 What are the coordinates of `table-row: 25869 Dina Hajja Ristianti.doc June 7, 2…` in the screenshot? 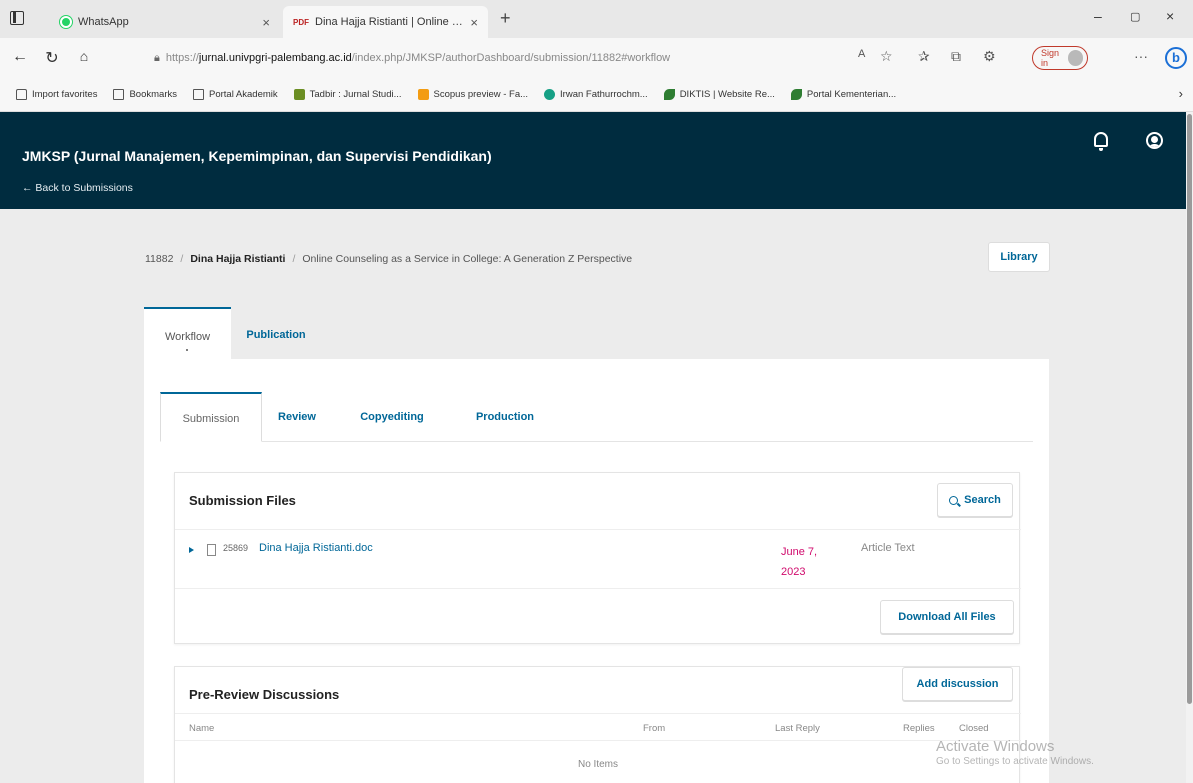 It's located at (598, 559).